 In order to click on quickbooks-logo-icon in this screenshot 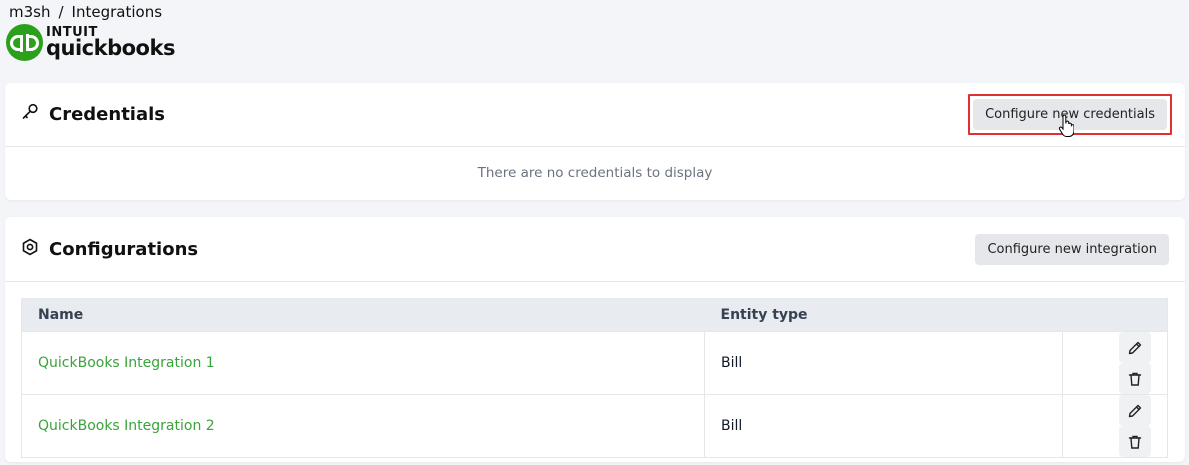, I will do `click(24, 42)`.